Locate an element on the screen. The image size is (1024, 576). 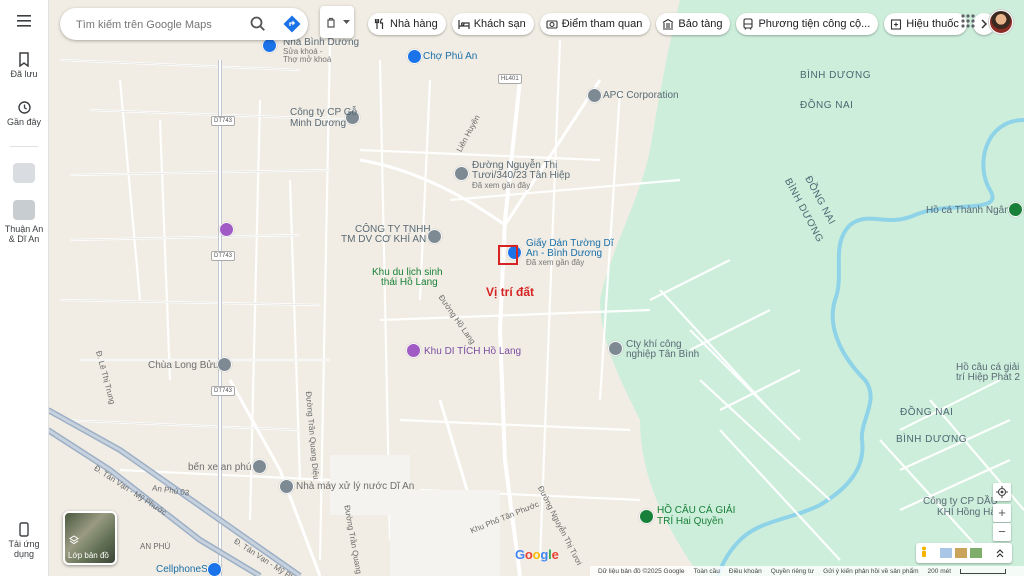
chip-attractions: Điểm tham quan is located at coordinates (595, 24).